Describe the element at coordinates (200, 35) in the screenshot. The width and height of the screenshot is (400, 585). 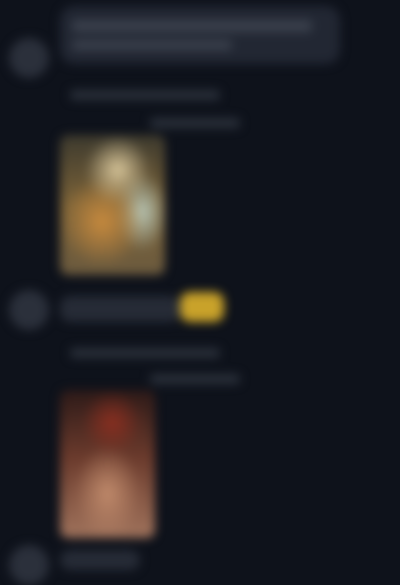
I see `message-bubble` at that location.